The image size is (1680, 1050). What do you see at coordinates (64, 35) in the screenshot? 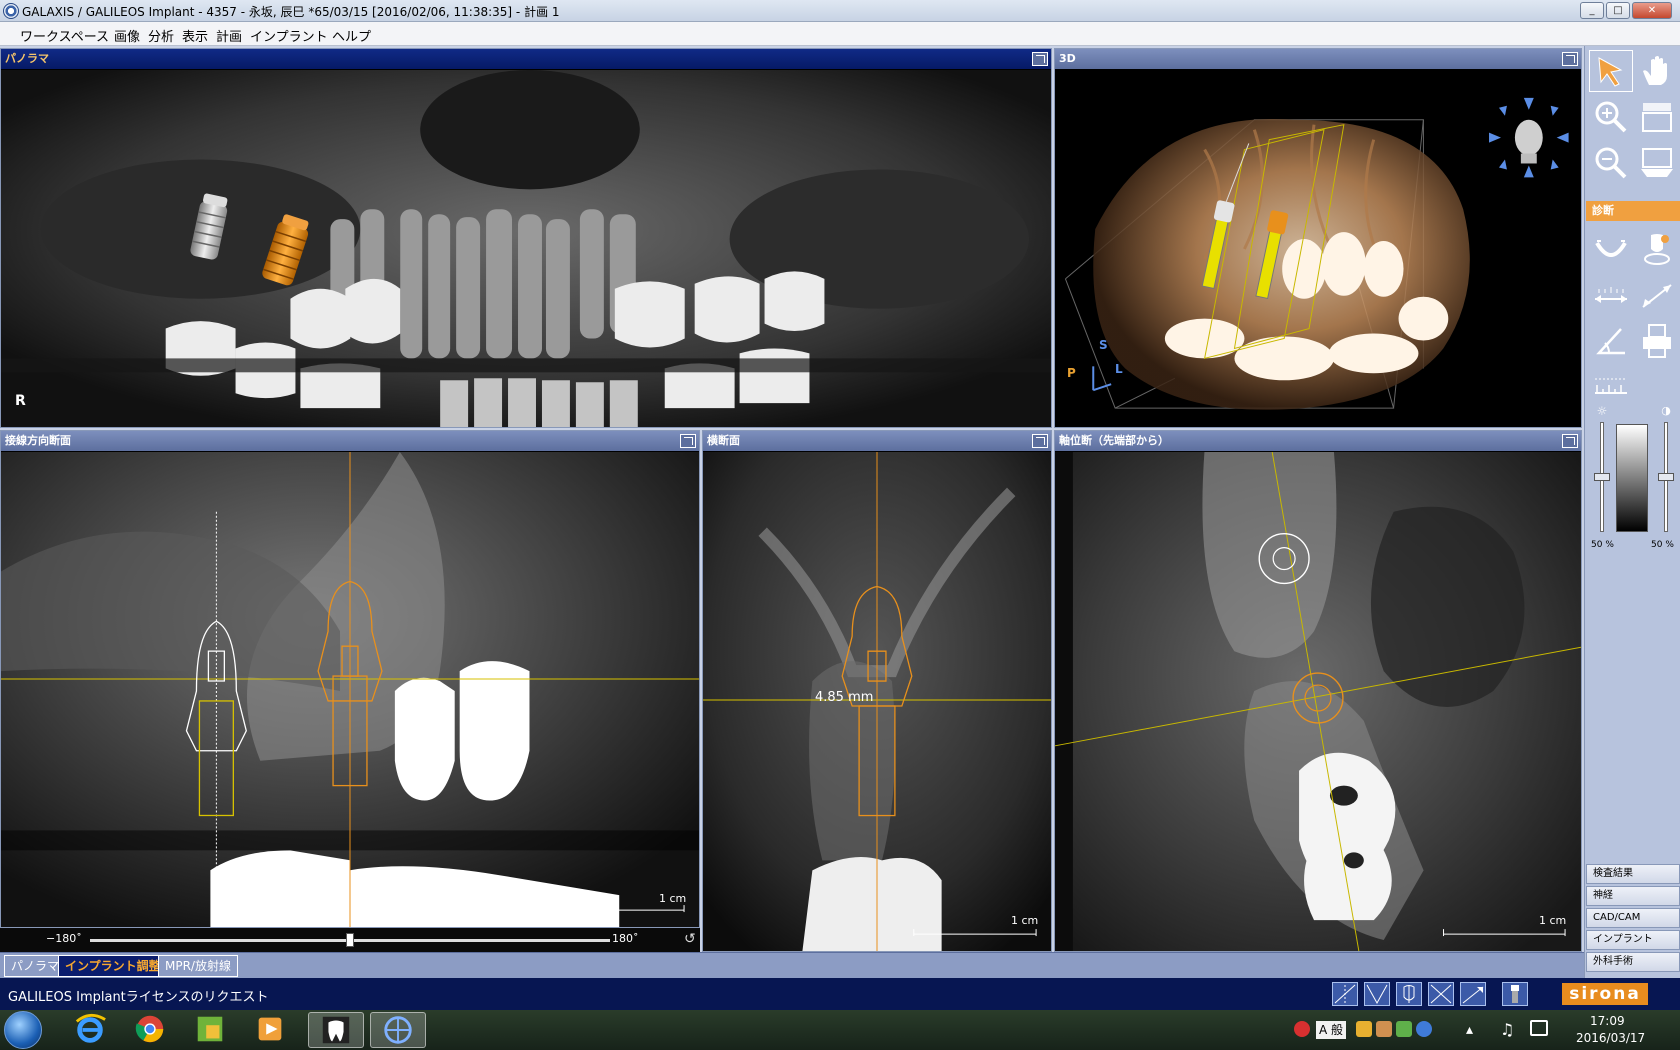
I see `menu-workspace: ワークスペース` at bounding box center [64, 35].